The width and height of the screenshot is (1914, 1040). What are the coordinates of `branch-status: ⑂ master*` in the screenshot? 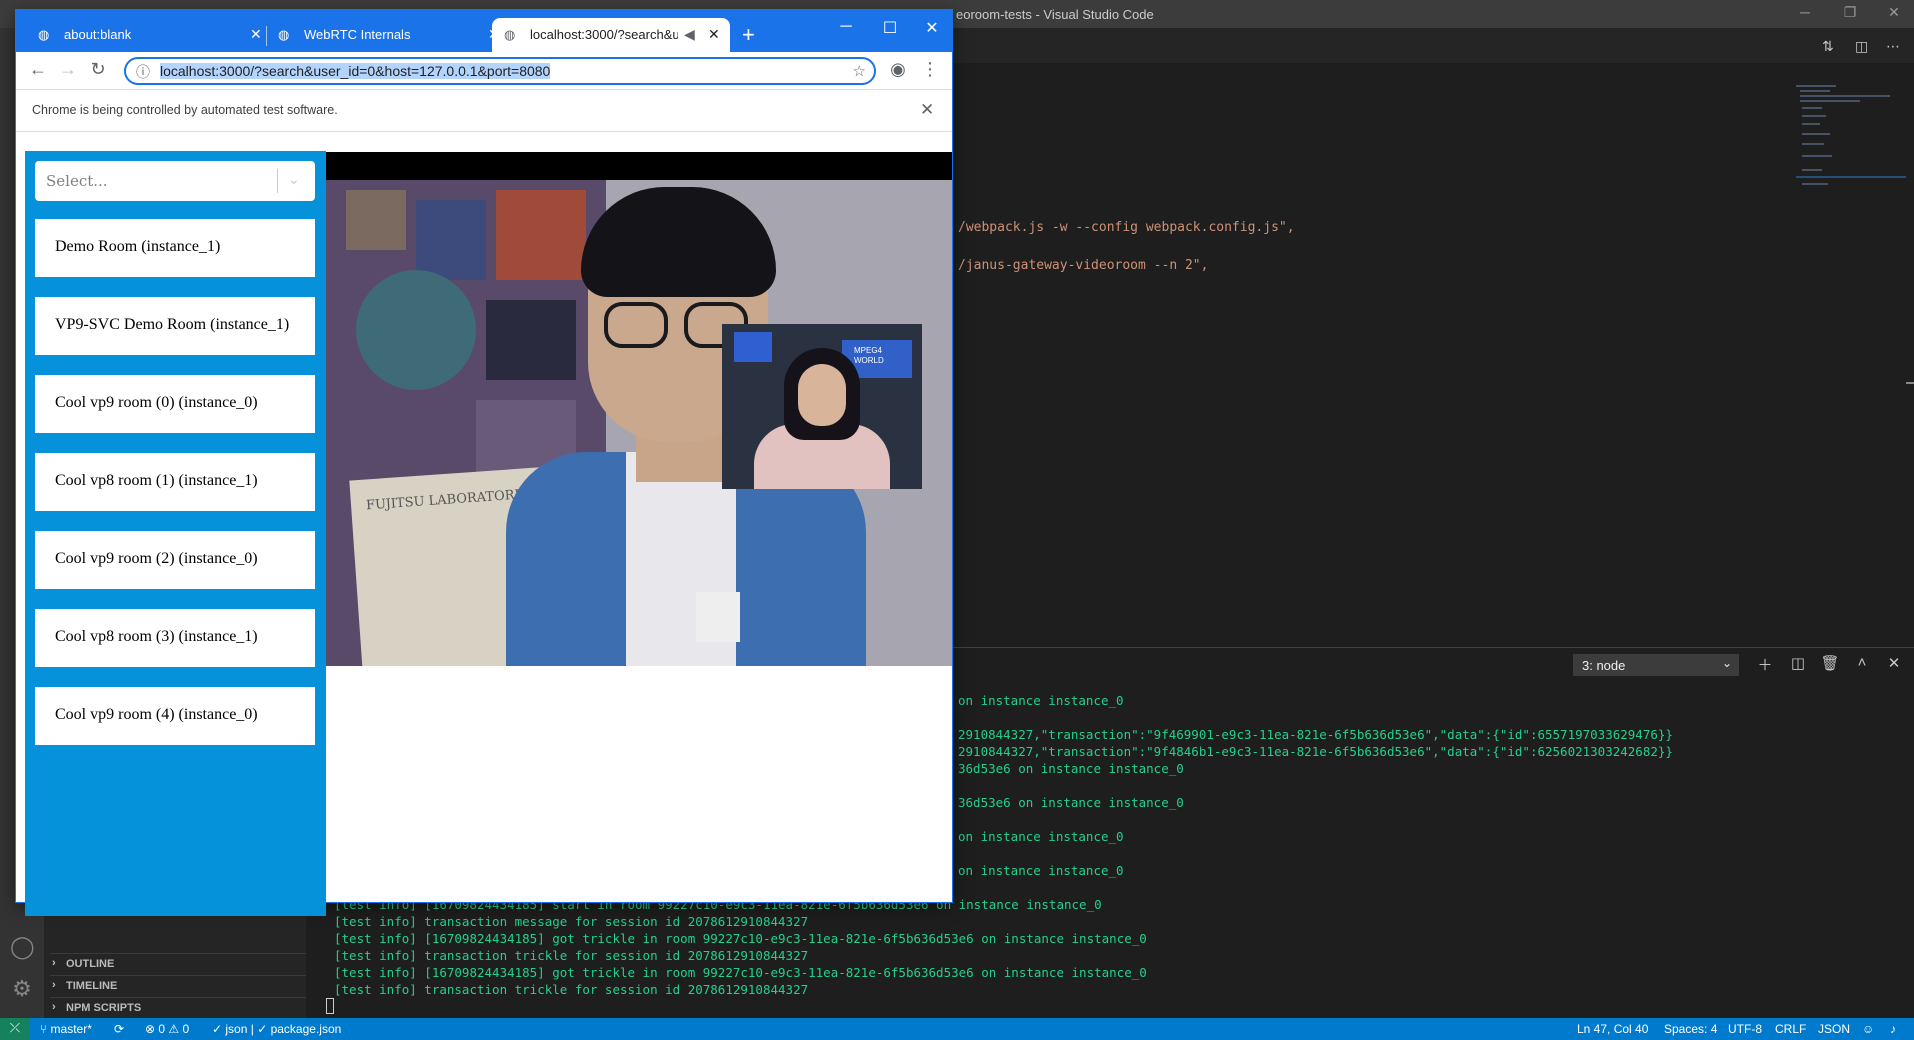 It's located at (66, 1029).